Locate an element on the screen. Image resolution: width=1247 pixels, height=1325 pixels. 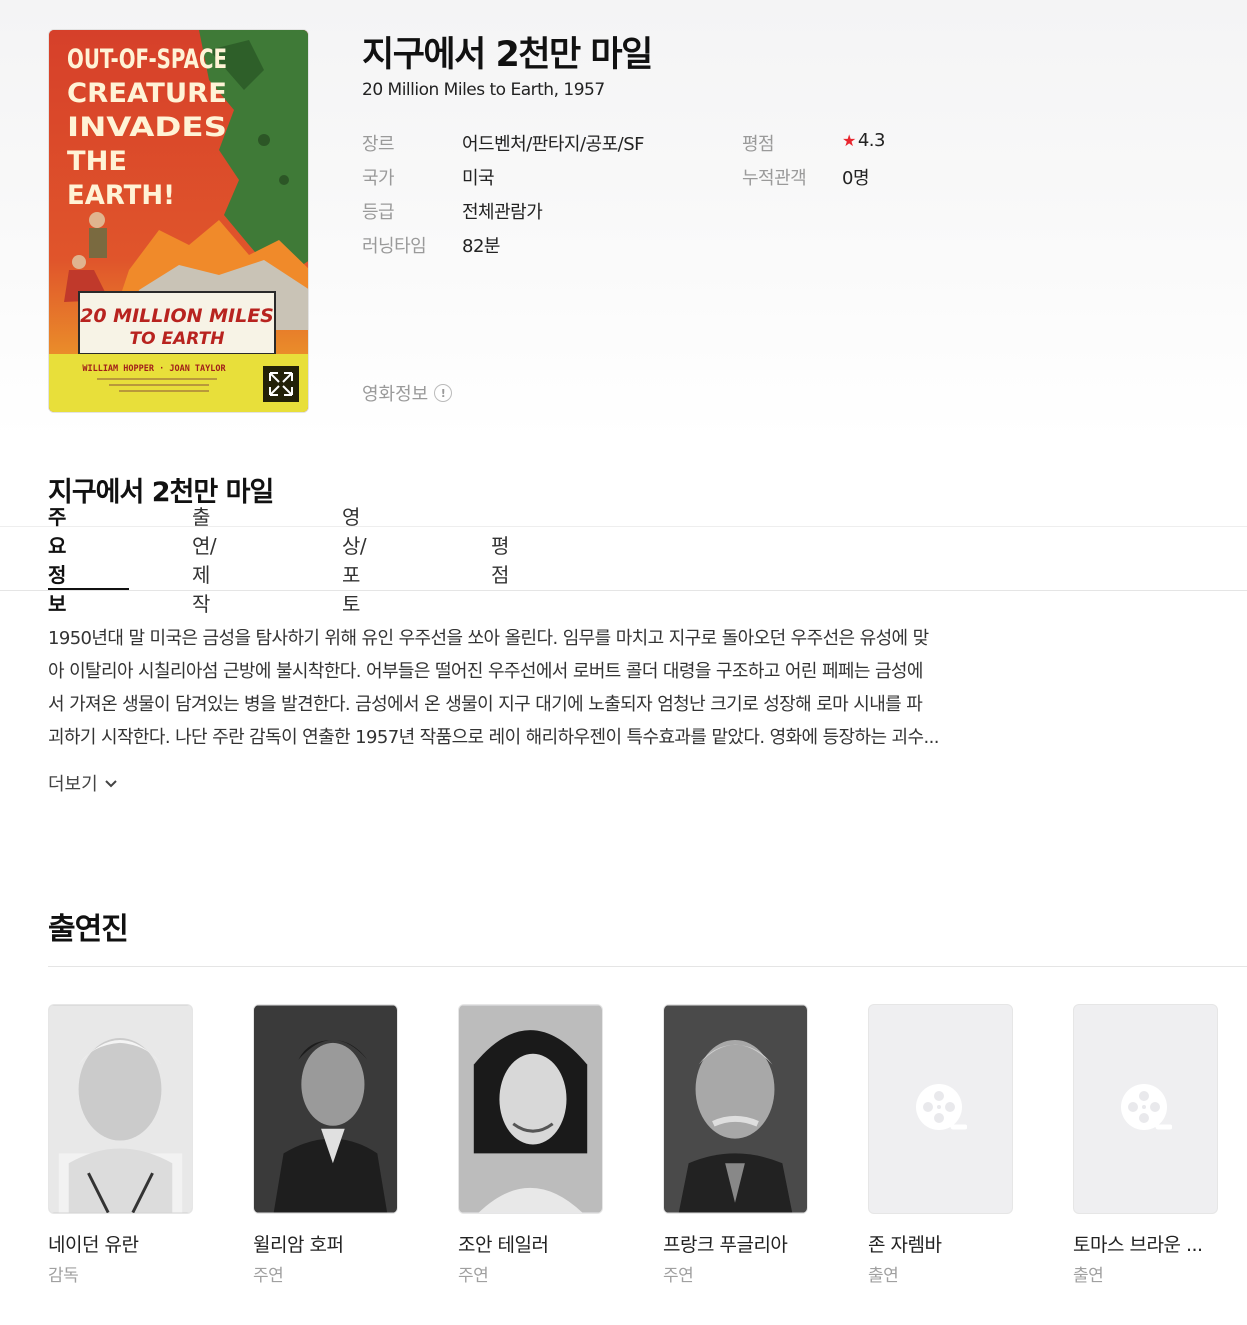
more-button: 더보기 is located at coordinates (83, 783).